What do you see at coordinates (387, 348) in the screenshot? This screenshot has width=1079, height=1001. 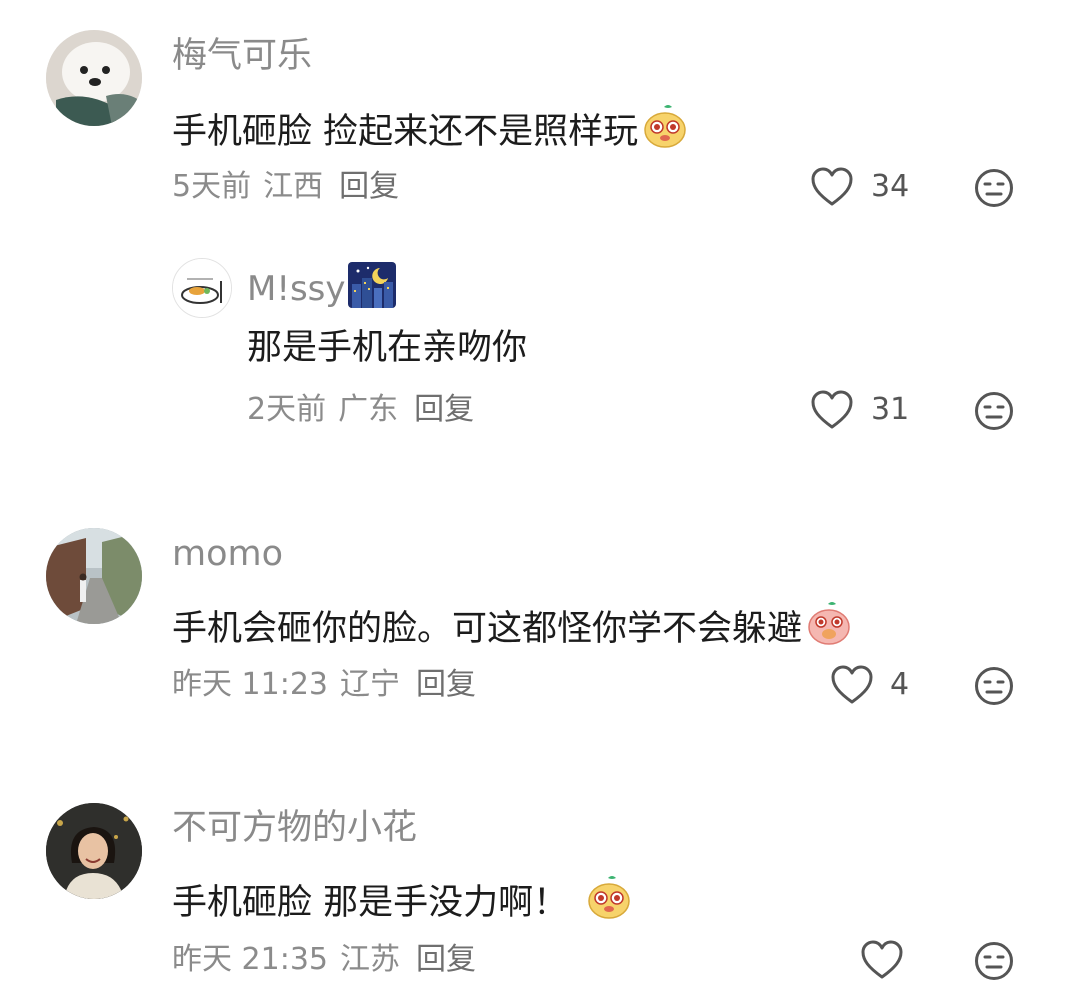 I see `reply-text: 那是手机在亲吻你` at bounding box center [387, 348].